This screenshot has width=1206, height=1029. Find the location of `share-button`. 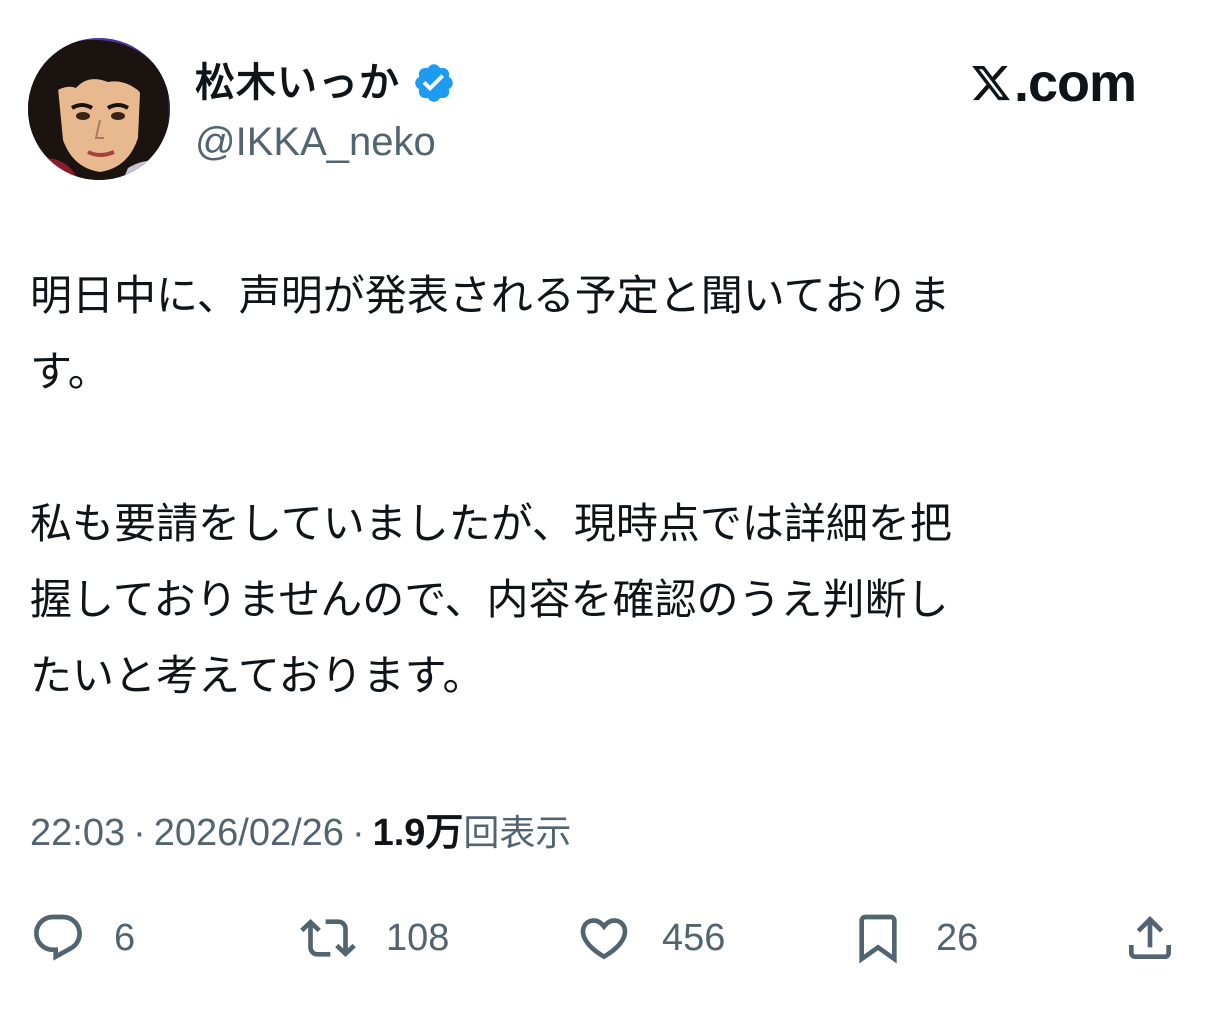

share-button is located at coordinates (1150, 938).